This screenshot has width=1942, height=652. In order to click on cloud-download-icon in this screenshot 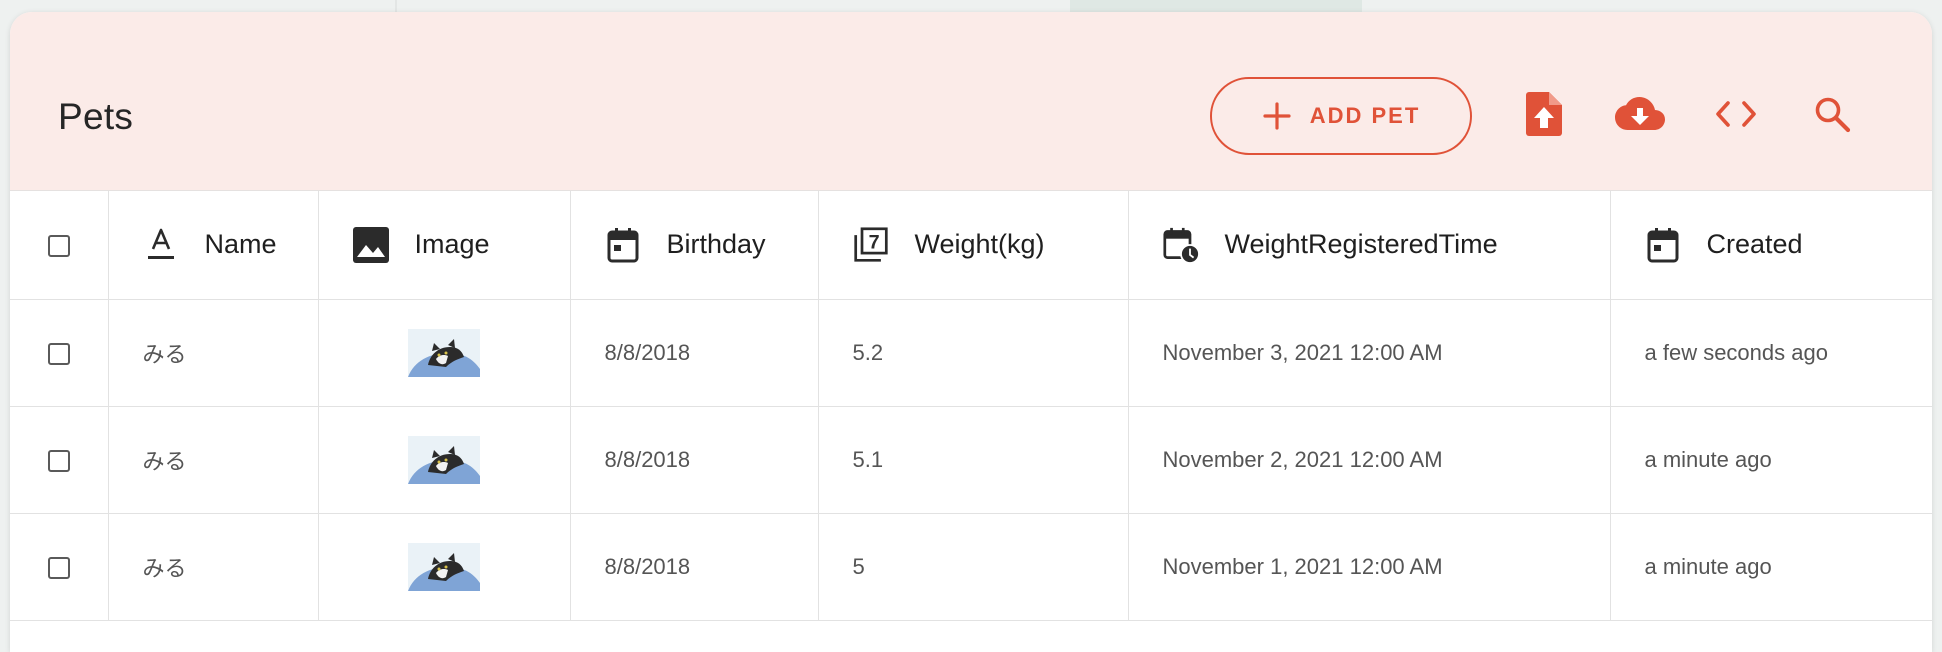, I will do `click(1640, 116)`.